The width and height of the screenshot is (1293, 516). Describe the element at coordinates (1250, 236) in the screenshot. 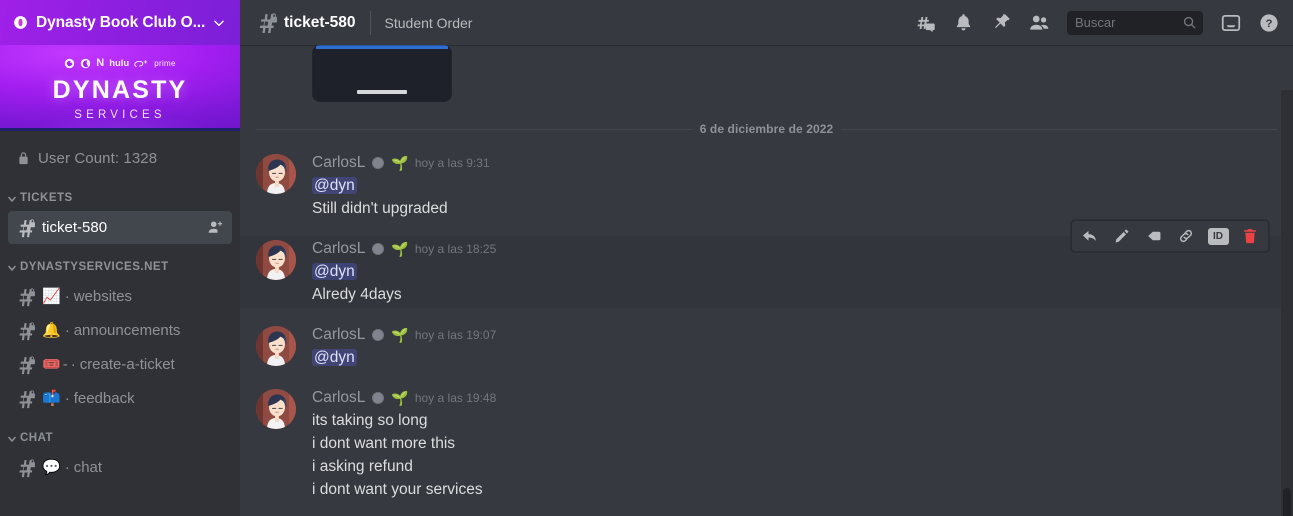

I see `delete-button` at that location.